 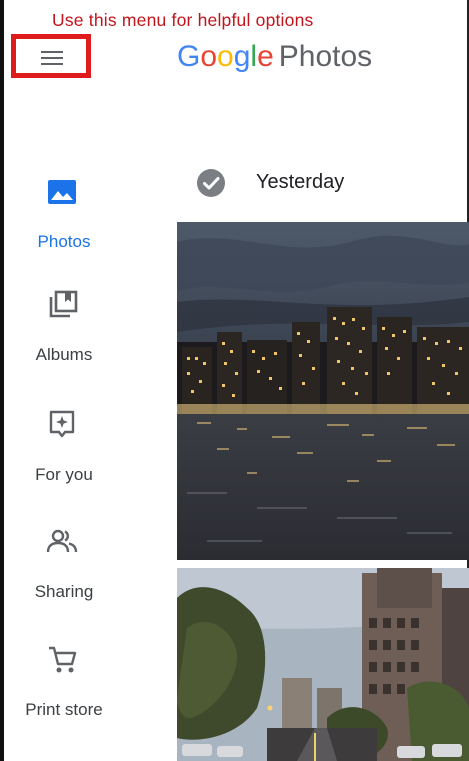 I want to click on sidebar-item-photos: Photos, so click(x=64, y=220).